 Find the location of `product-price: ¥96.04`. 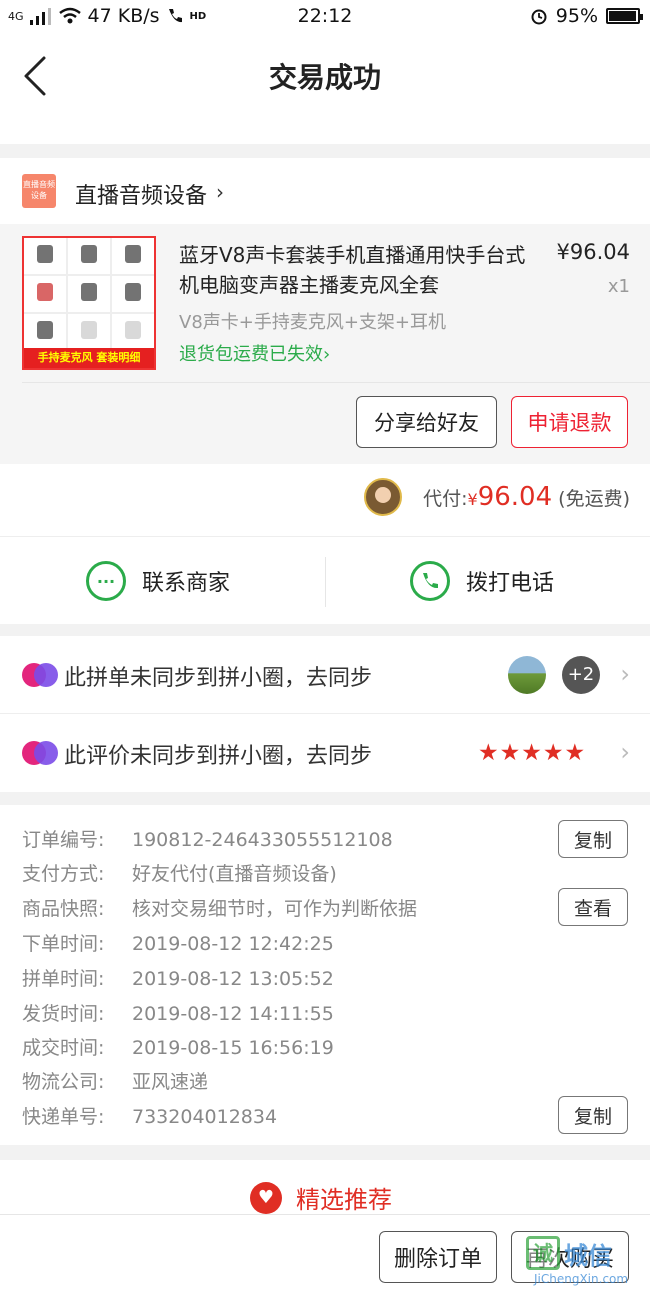

product-price: ¥96.04 is located at coordinates (593, 252).